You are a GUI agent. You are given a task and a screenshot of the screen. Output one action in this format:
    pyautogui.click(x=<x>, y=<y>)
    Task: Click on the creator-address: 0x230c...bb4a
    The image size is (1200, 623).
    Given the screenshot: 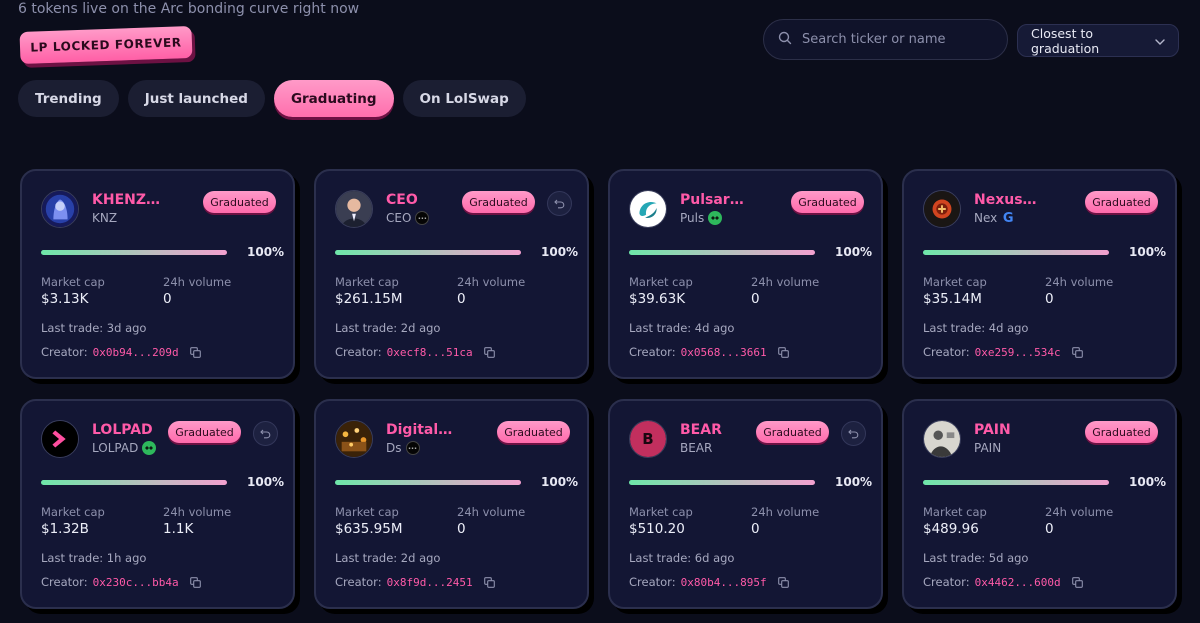 What is the action you would take?
    pyautogui.click(x=136, y=582)
    